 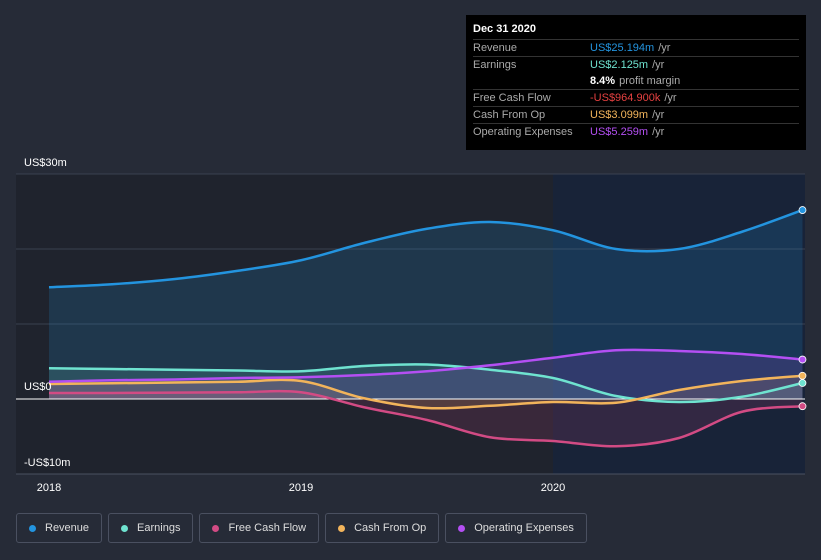 I want to click on tooltip-value: US$5.259m, so click(x=619, y=132).